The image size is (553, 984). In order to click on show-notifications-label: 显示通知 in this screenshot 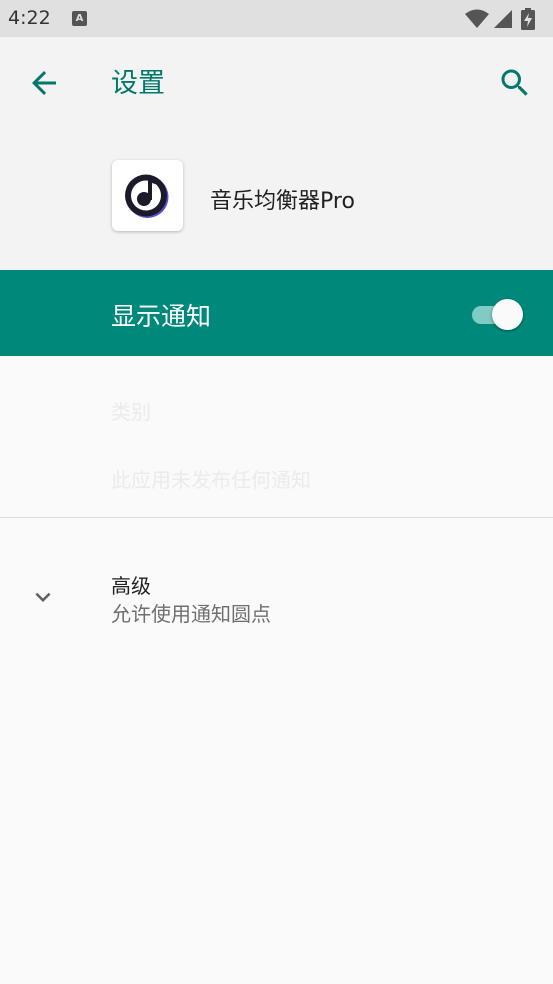, I will do `click(161, 316)`.